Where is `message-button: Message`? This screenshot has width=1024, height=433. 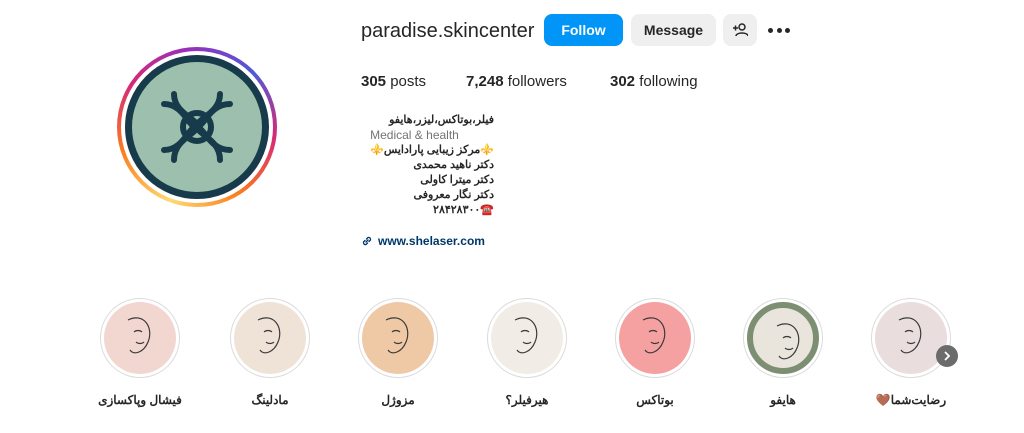 message-button: Message is located at coordinates (673, 30).